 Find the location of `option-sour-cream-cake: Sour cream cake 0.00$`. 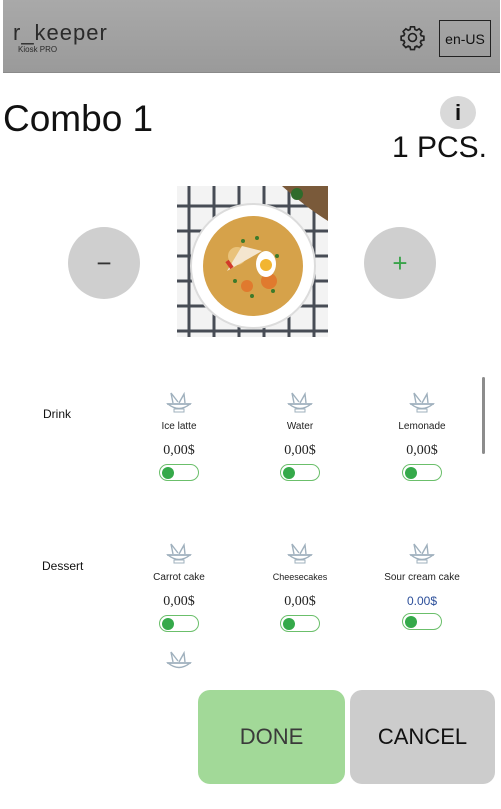

option-sour-cream-cake: Sour cream cake 0.00$ is located at coordinates (422, 586).